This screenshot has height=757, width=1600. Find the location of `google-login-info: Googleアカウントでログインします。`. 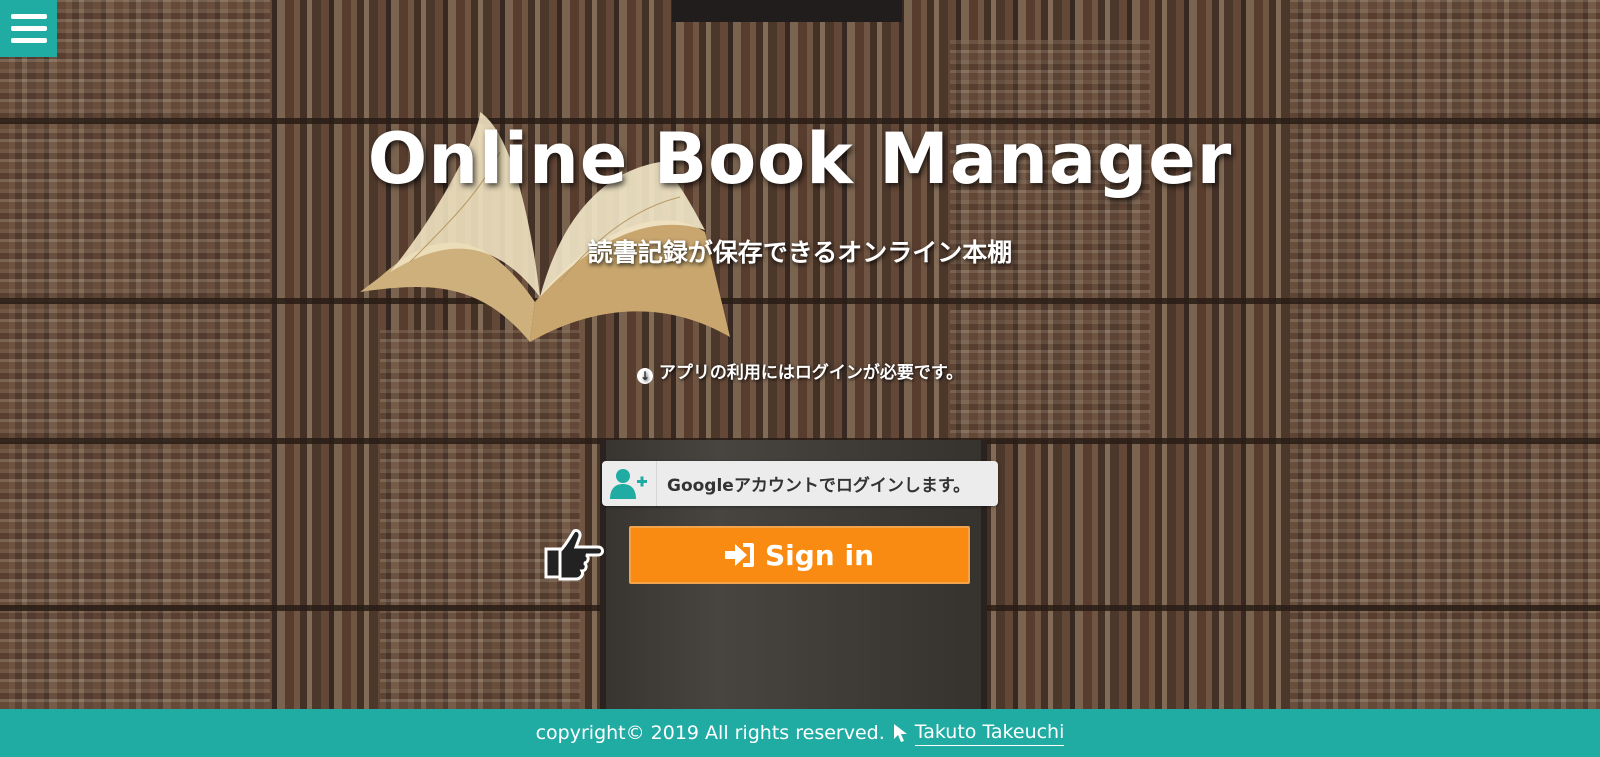

google-login-info: Googleアカウントでログインします。 is located at coordinates (800, 483).